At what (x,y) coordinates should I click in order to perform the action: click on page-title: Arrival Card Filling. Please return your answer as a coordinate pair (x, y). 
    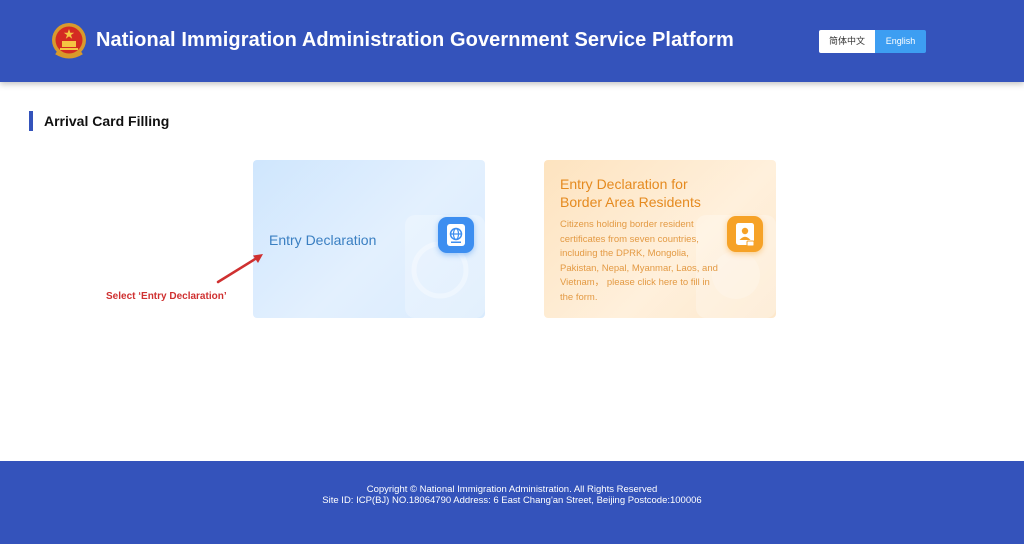
    Looking at the image, I should click on (107, 121).